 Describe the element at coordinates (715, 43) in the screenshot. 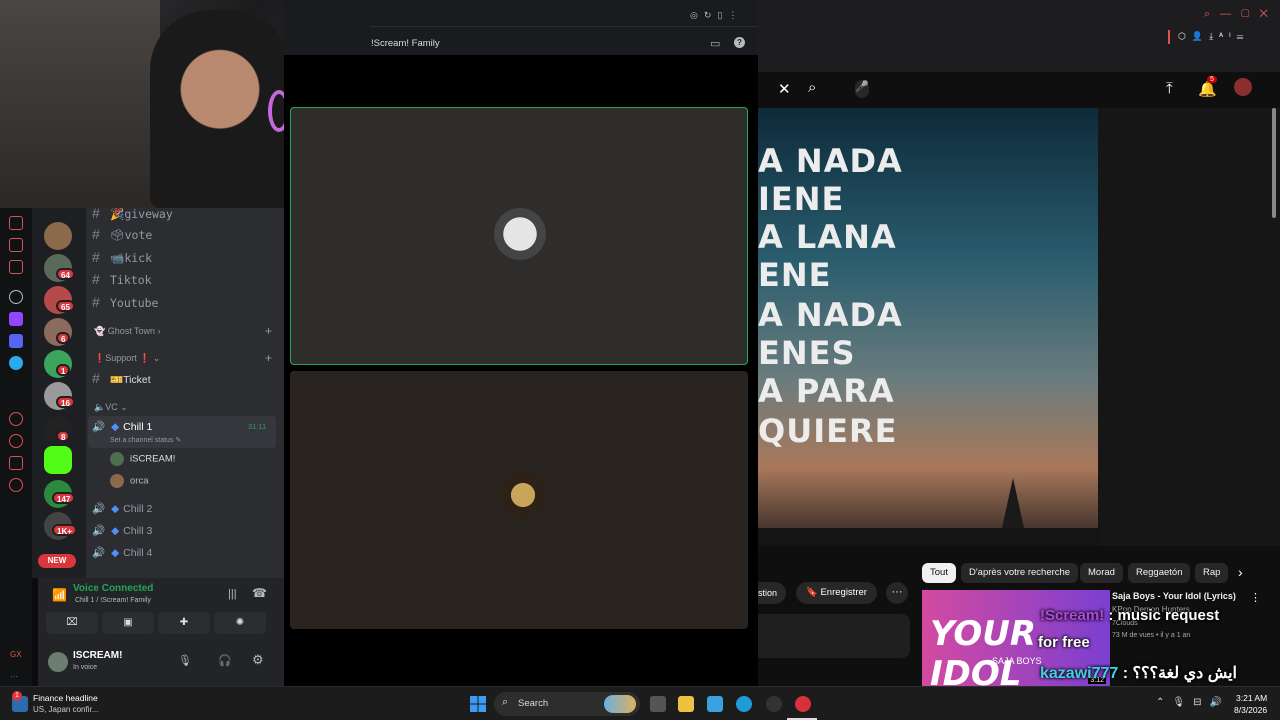

I see `inbox-icon: ▭` at that location.